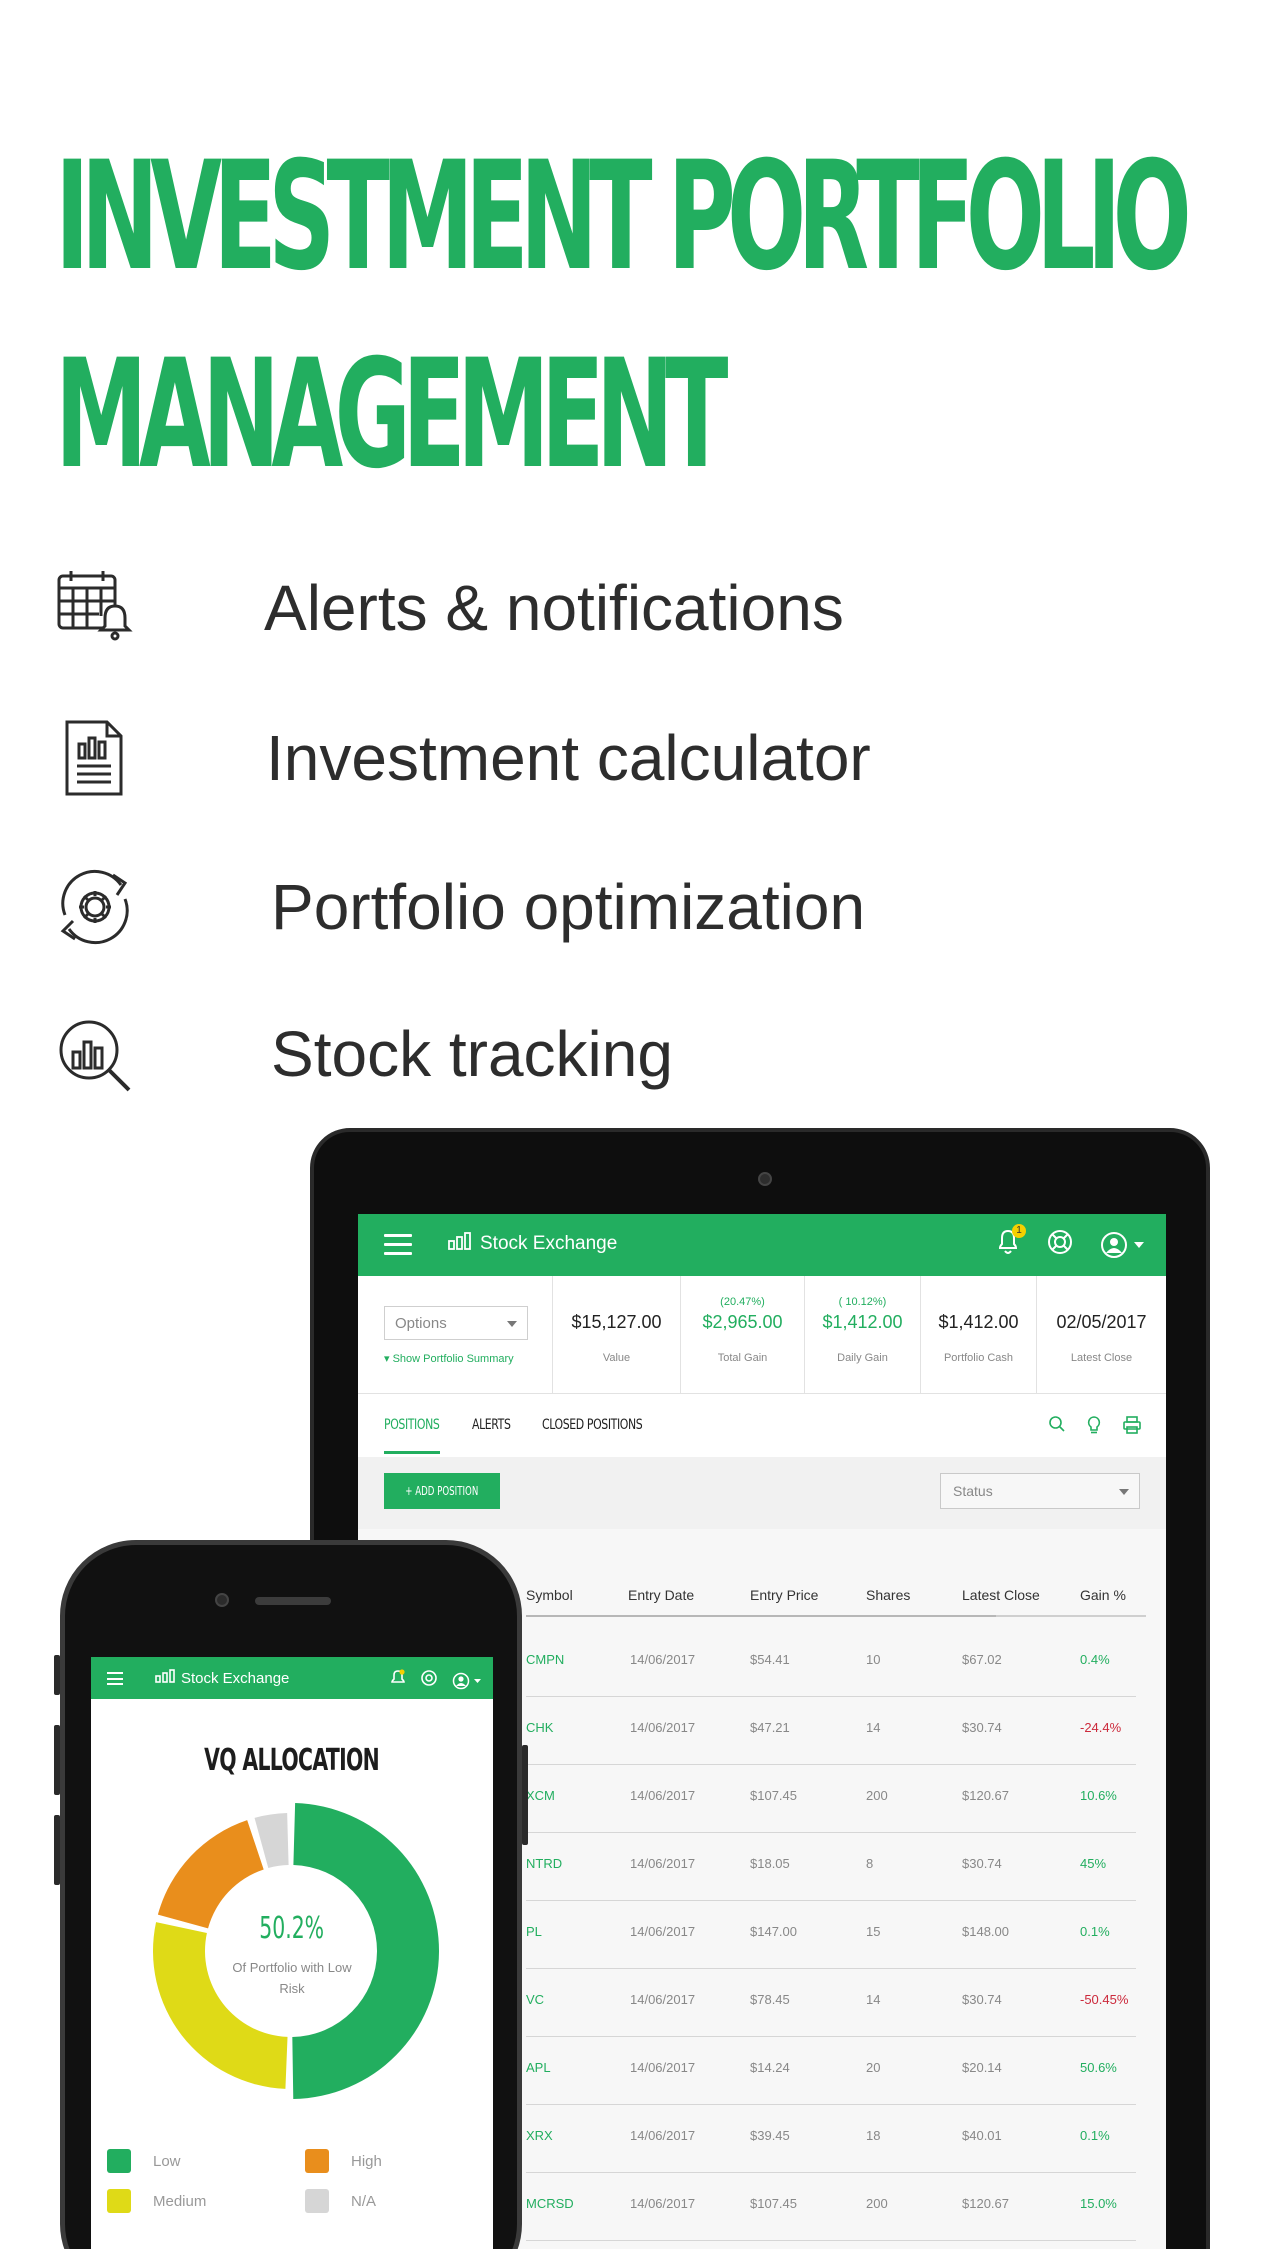  What do you see at coordinates (491, 1425) in the screenshot?
I see `tab-alerts: Alerts` at bounding box center [491, 1425].